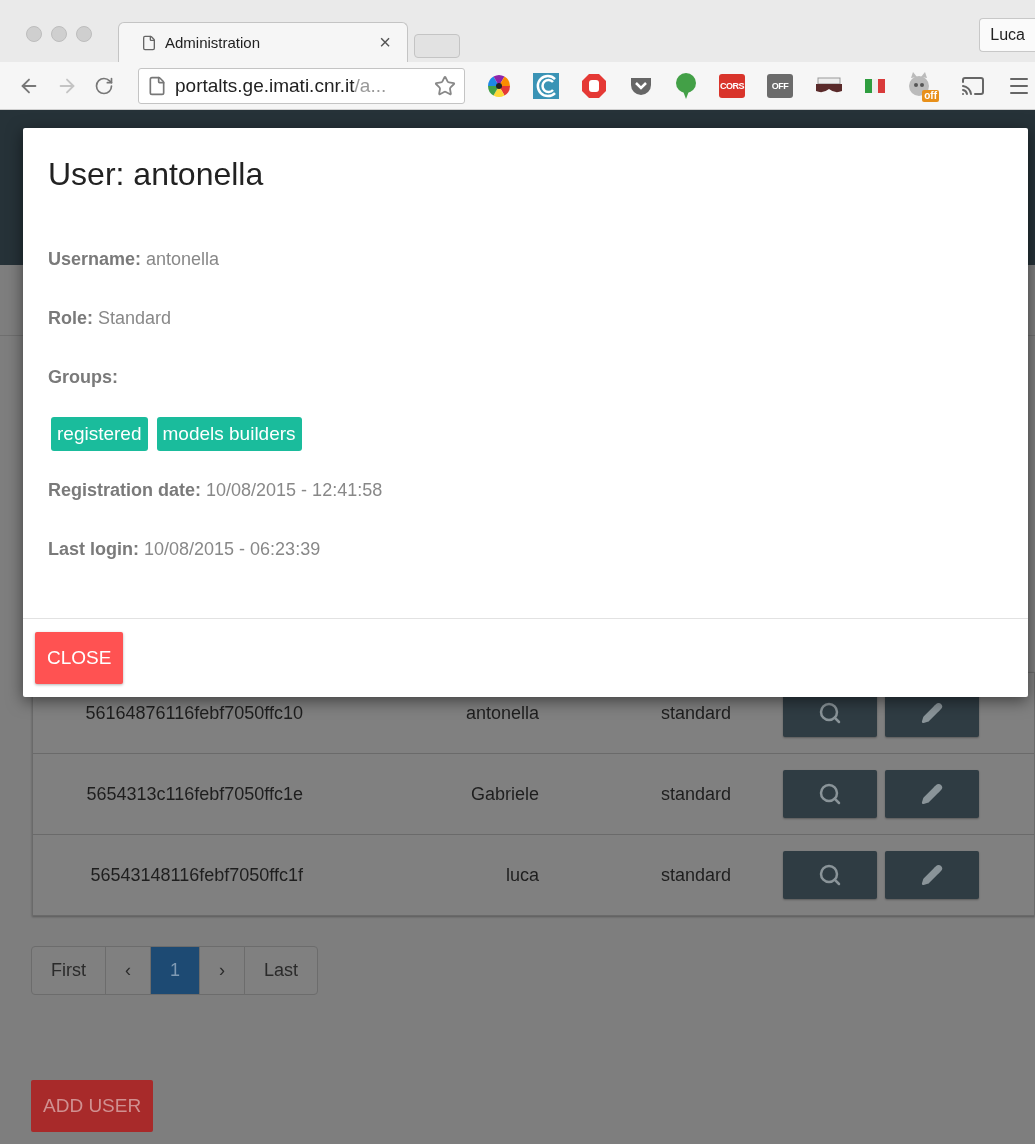  I want to click on close-button: CLOSE, so click(79, 658).